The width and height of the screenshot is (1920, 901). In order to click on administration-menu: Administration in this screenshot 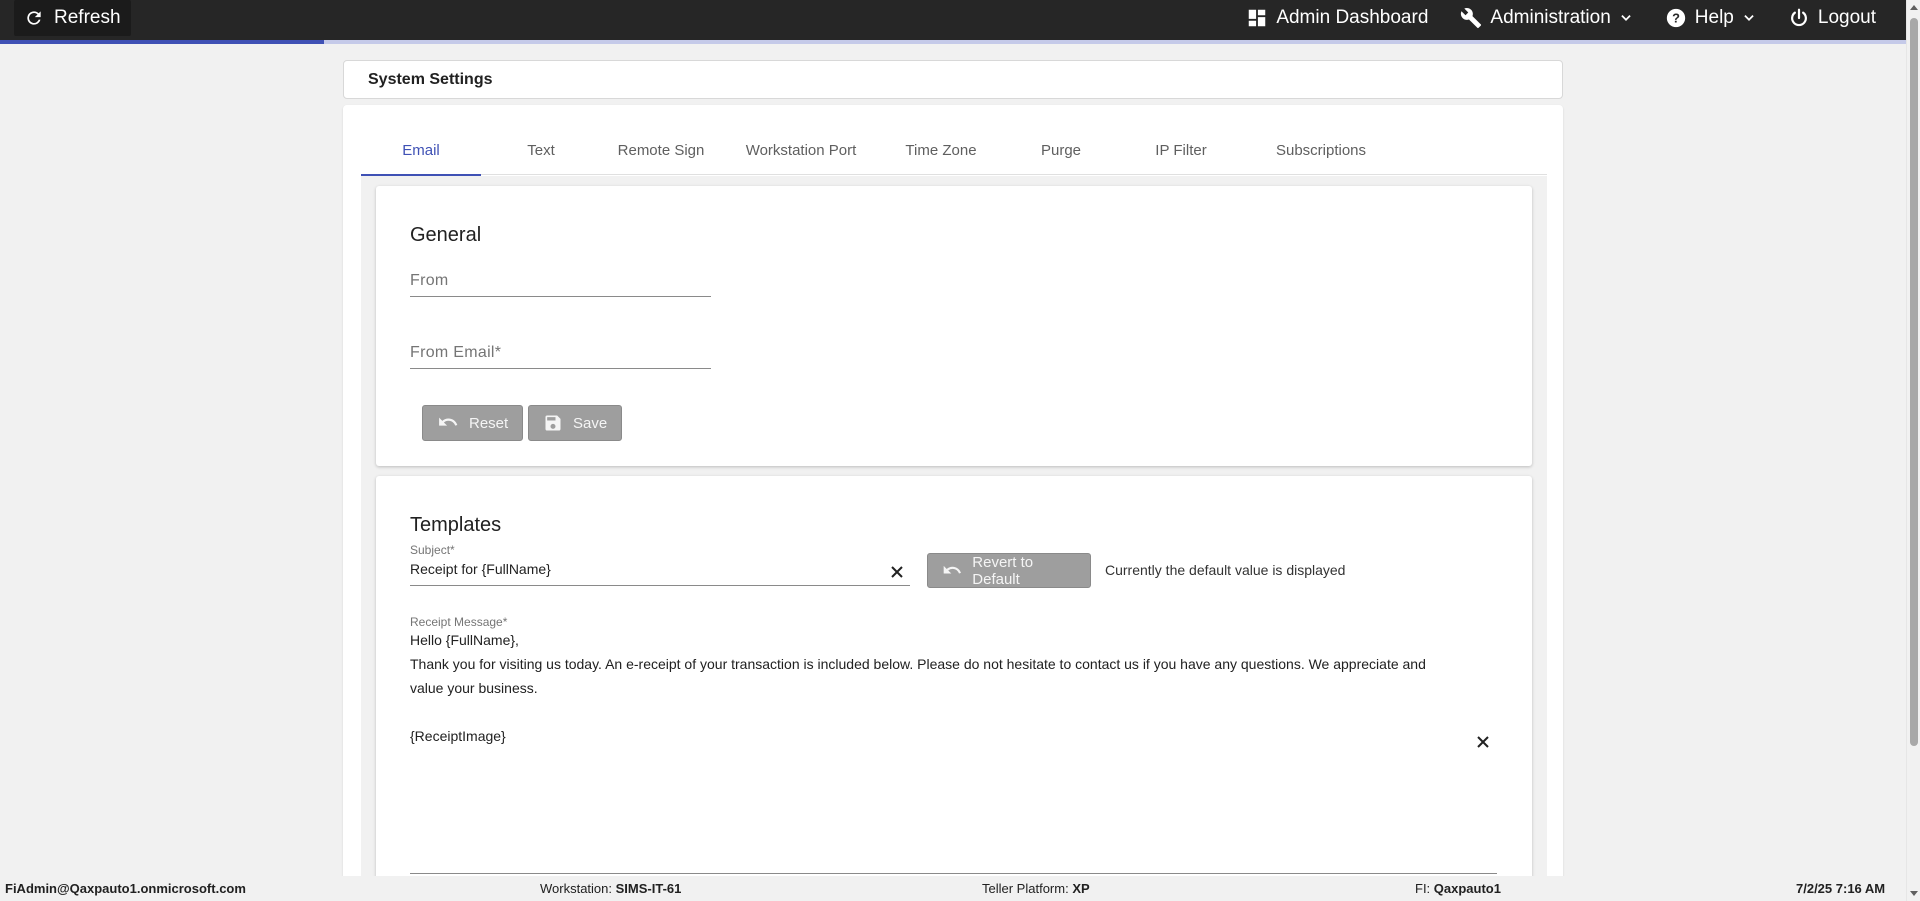, I will do `click(1546, 18)`.